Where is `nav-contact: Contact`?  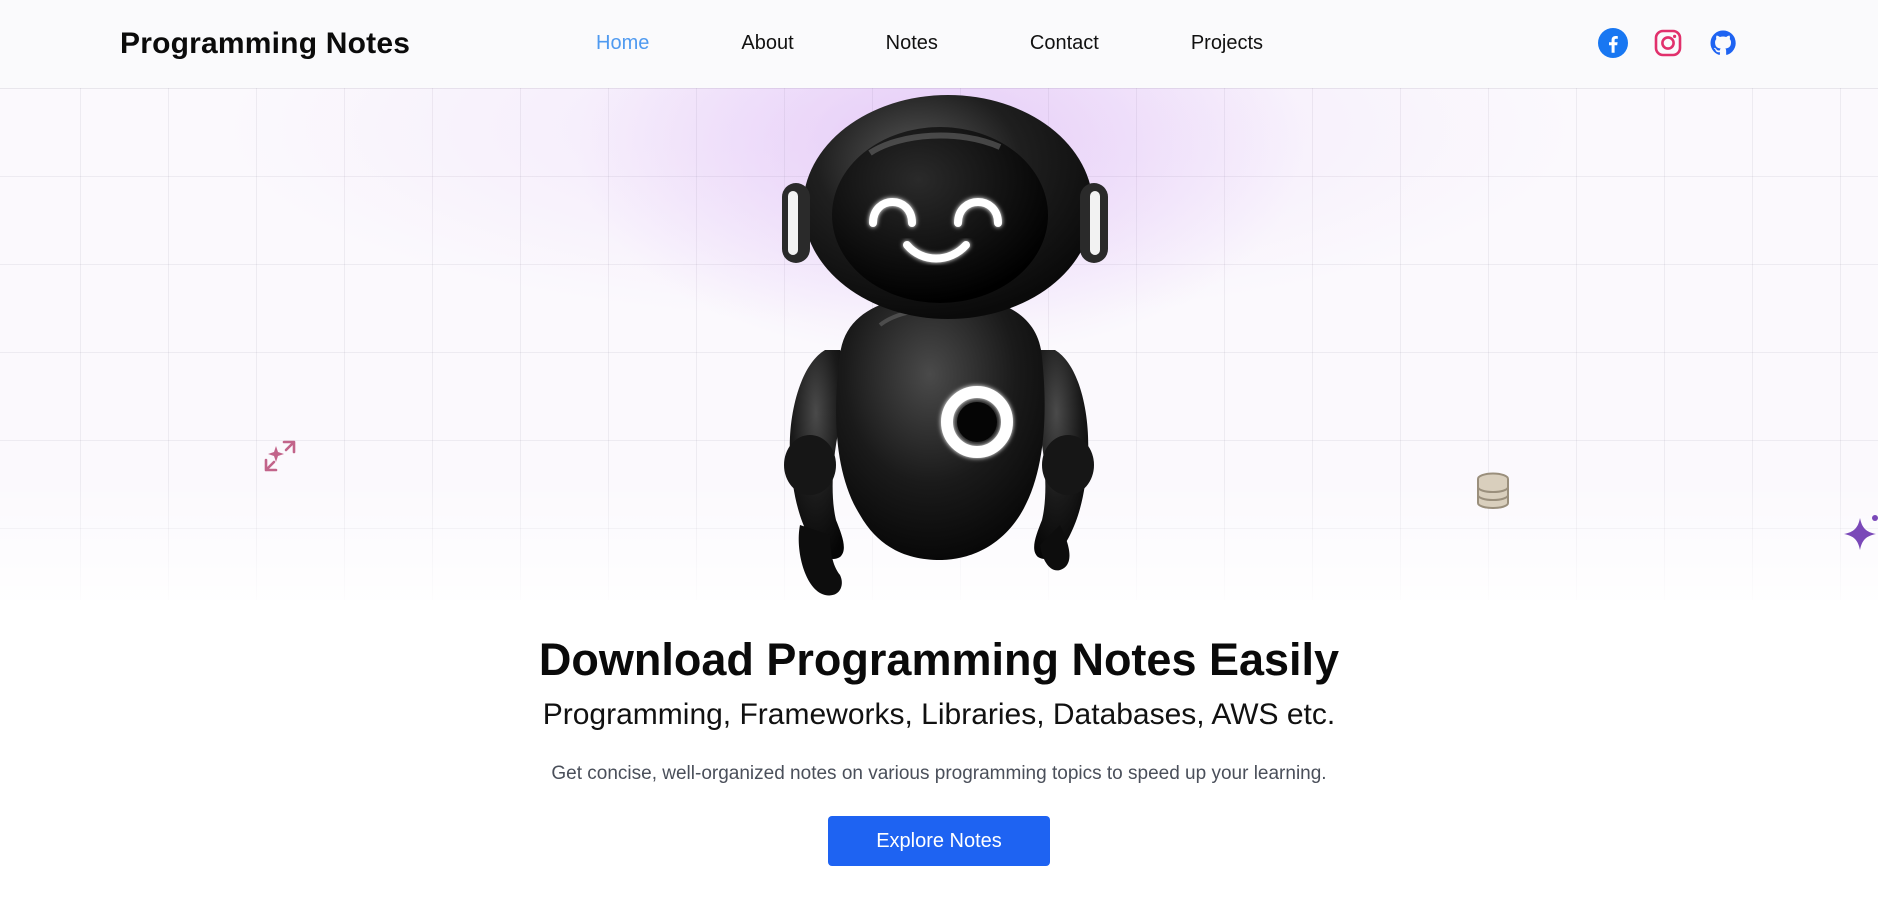
nav-contact: Contact is located at coordinates (1064, 43).